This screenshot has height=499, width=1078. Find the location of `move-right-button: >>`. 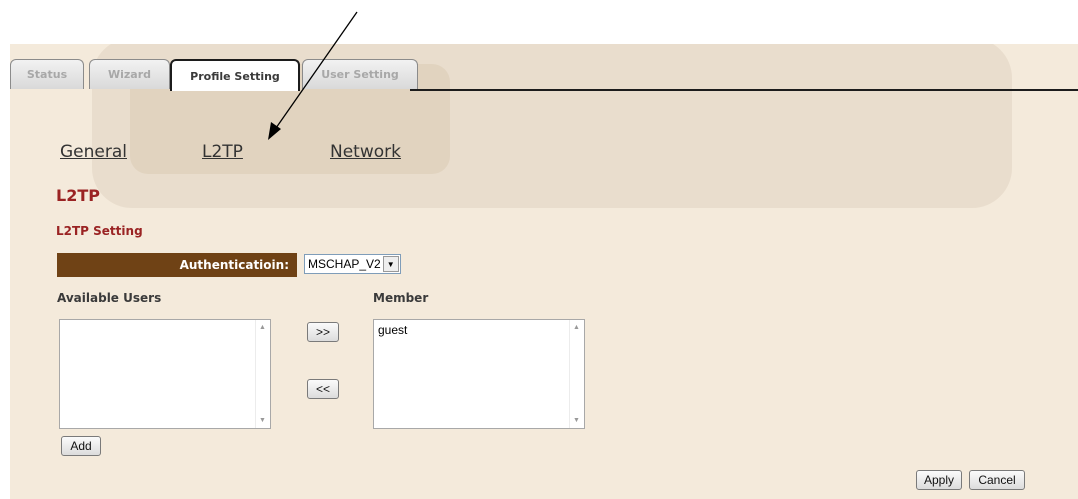

move-right-button: >> is located at coordinates (323, 332).